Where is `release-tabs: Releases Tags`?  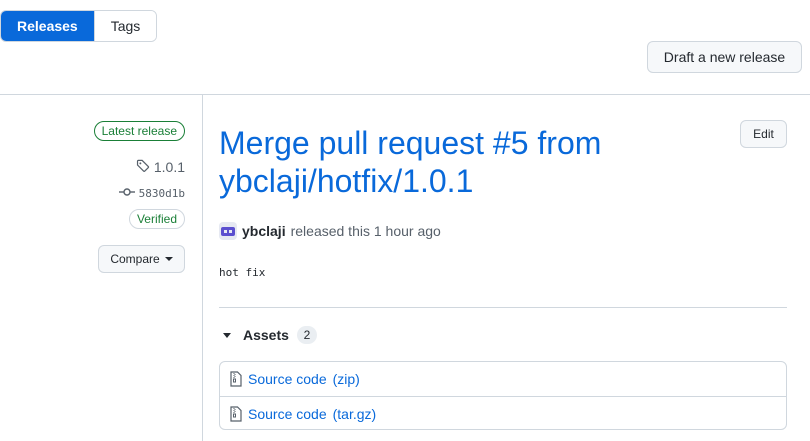
release-tabs: Releases Tags is located at coordinates (79, 26).